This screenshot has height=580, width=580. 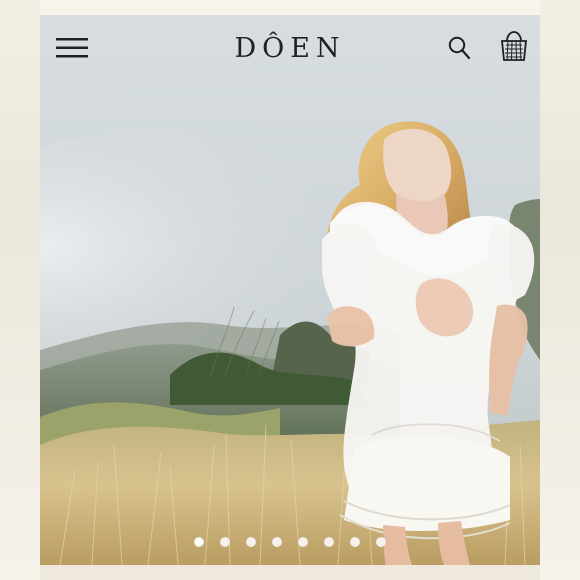 I want to click on hamburger-menu-icon, so click(x=72, y=48).